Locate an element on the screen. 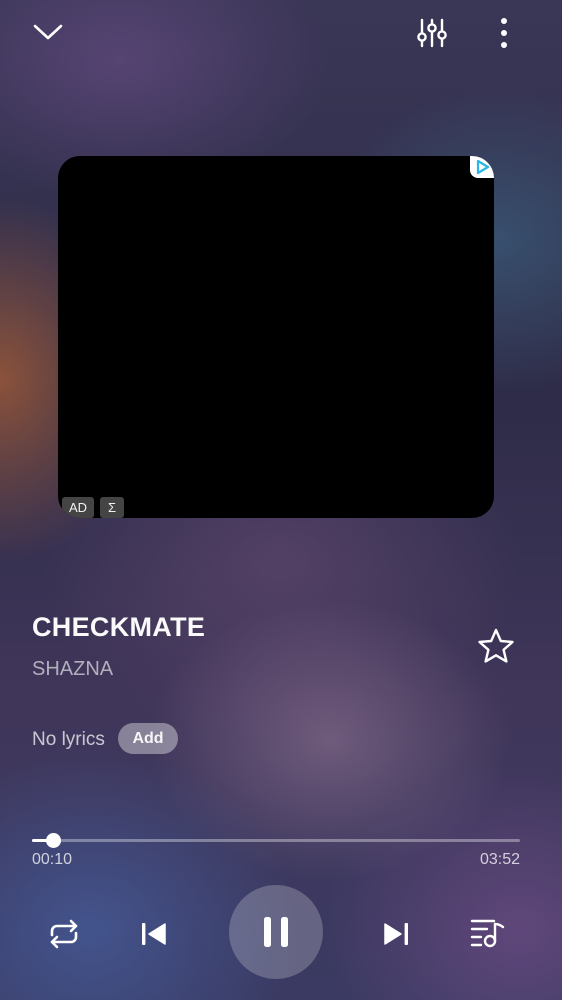 Image resolution: width=562 pixels, height=1000 pixels. progress-bar is located at coordinates (276, 840).